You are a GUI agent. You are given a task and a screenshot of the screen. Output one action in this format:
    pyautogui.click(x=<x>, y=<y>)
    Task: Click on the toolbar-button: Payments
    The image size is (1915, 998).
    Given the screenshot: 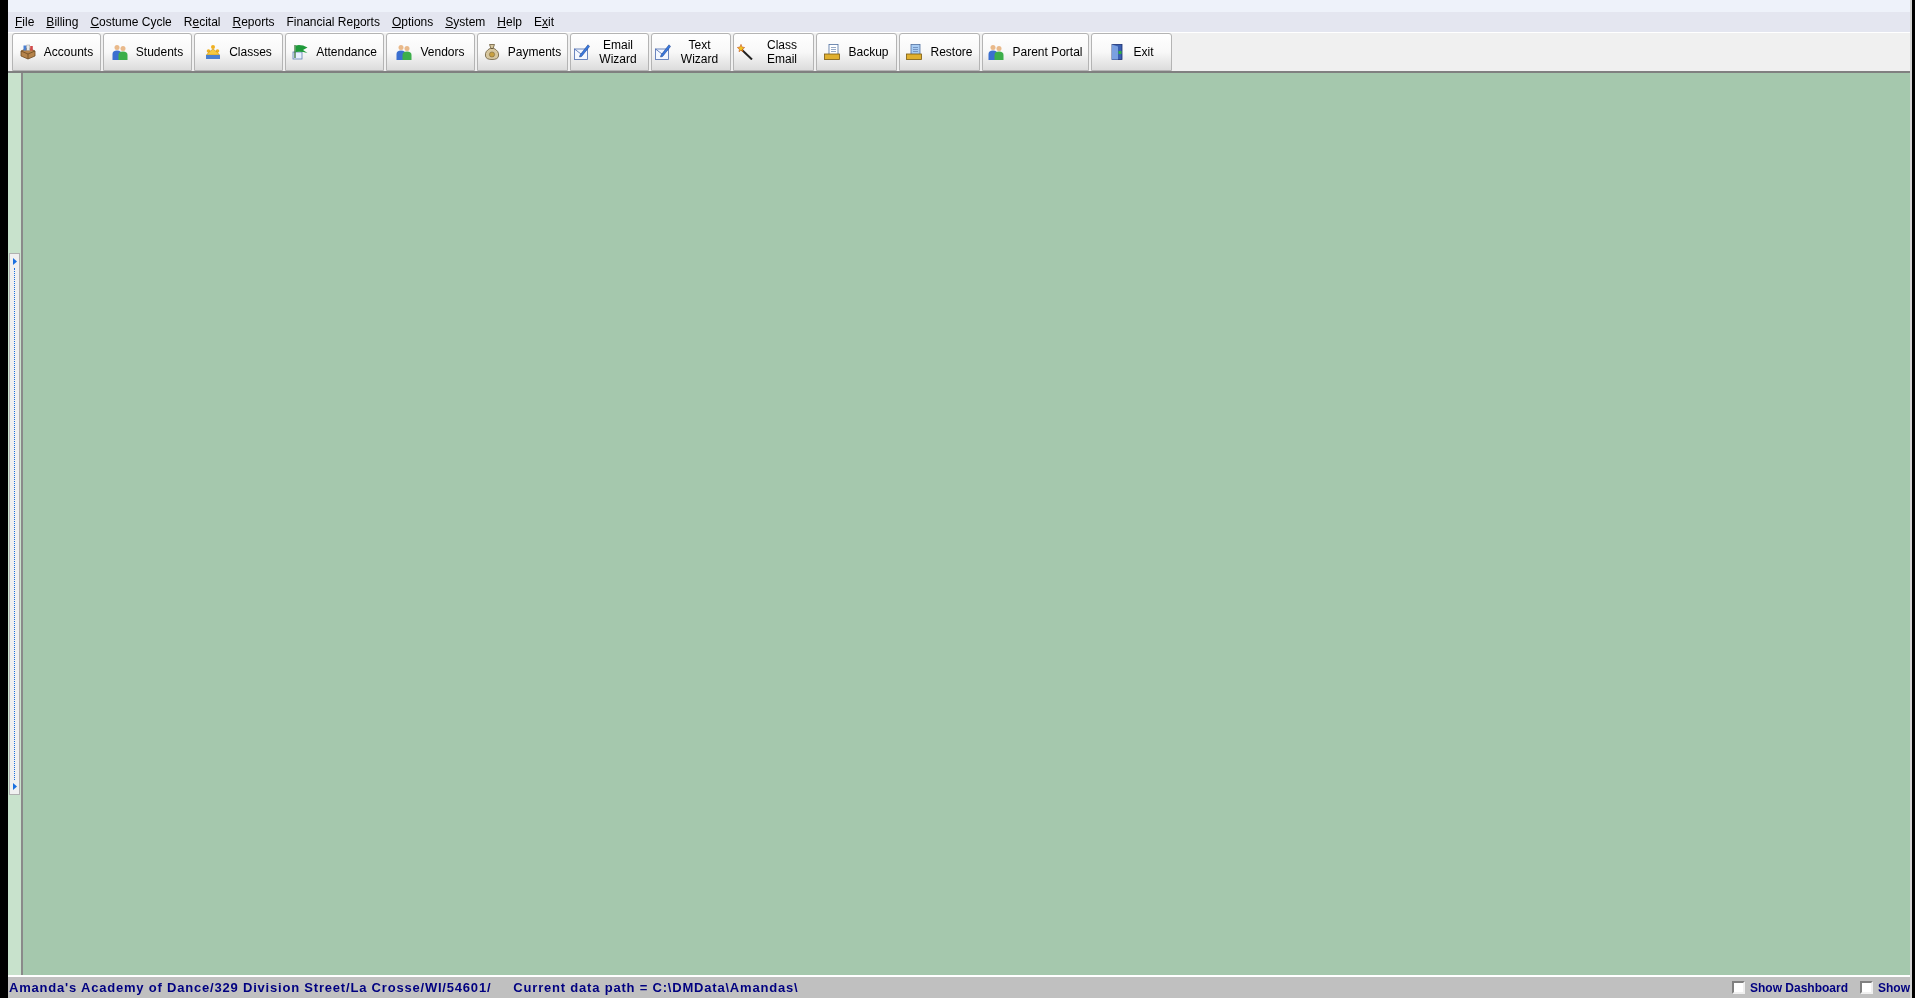 What is the action you would take?
    pyautogui.click(x=522, y=52)
    